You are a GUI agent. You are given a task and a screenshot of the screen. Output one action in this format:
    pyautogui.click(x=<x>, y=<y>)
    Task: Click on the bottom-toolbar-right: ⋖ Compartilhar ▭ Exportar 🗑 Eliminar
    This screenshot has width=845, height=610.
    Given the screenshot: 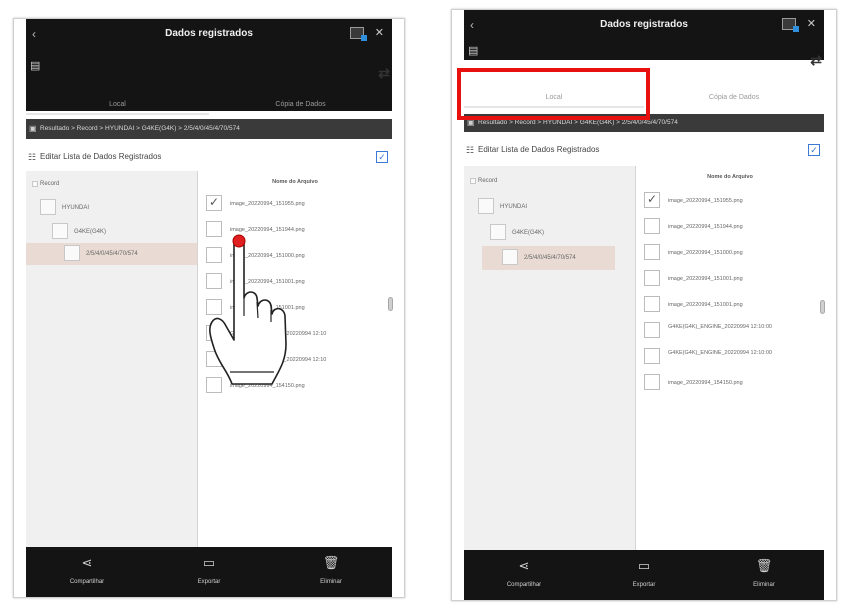 What is the action you would take?
    pyautogui.click(x=644, y=575)
    